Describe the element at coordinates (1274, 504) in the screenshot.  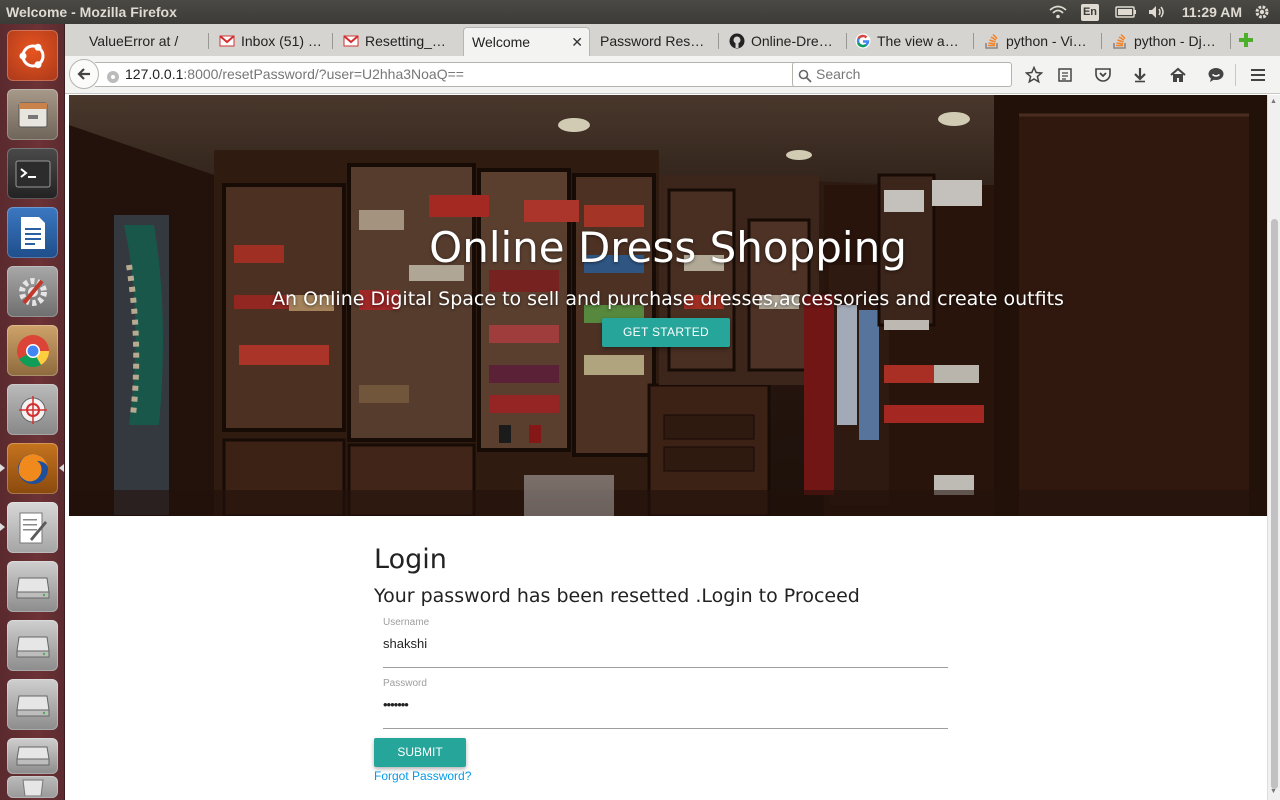
I see `scrollbar-thumb` at that location.